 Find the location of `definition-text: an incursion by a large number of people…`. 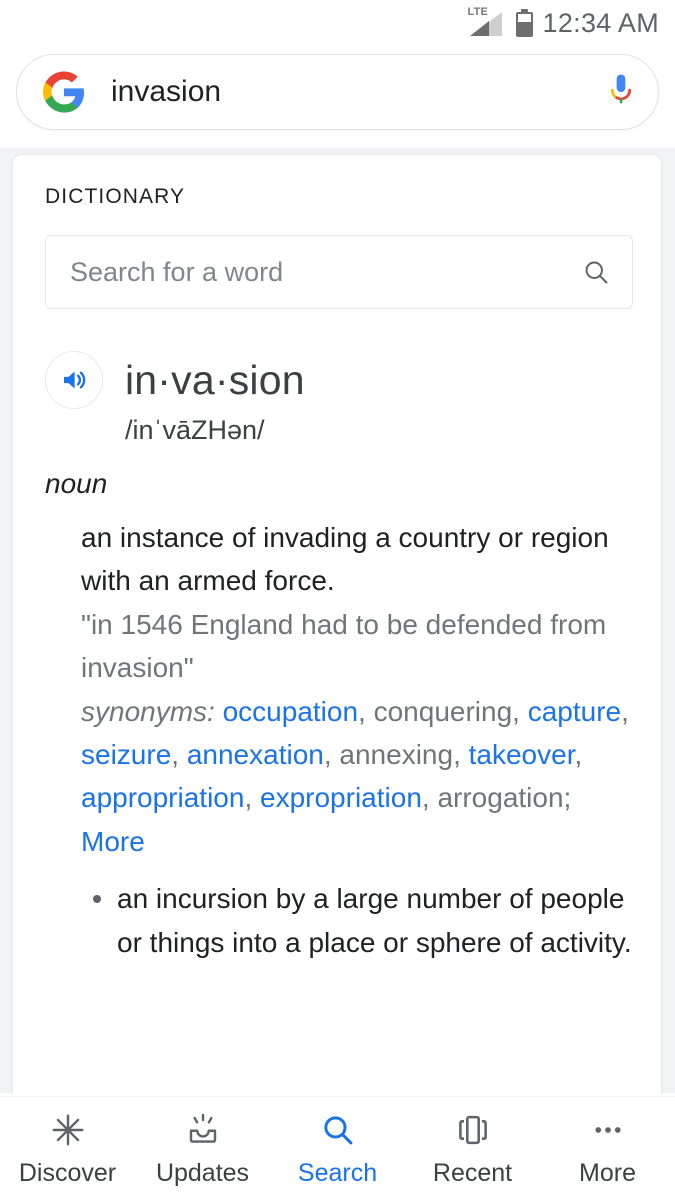

definition-text: an incursion by a large number of people… is located at coordinates (374, 920).